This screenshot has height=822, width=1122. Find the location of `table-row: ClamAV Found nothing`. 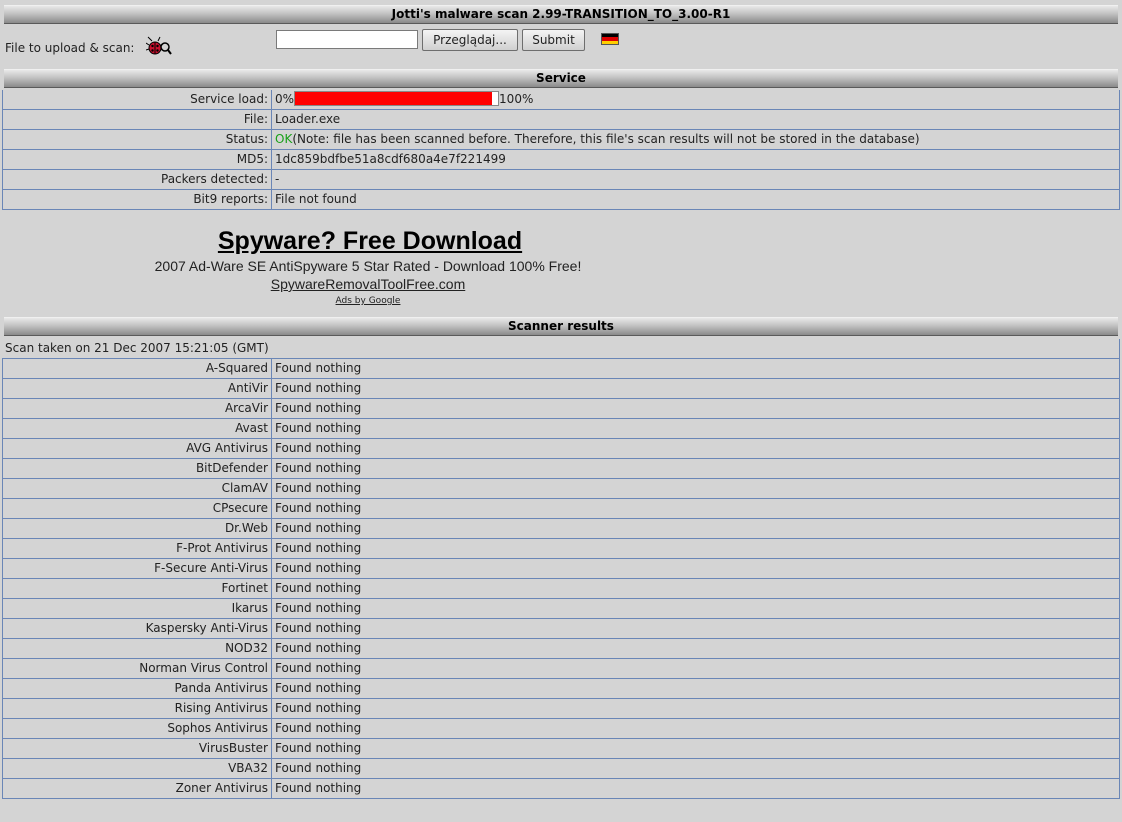

table-row: ClamAV Found nothing is located at coordinates (561, 489).